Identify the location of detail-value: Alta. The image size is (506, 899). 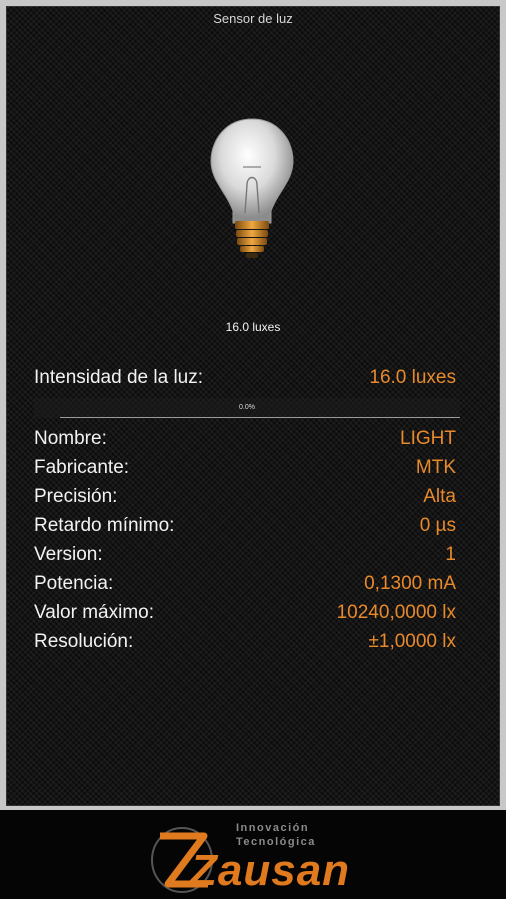
(439, 496).